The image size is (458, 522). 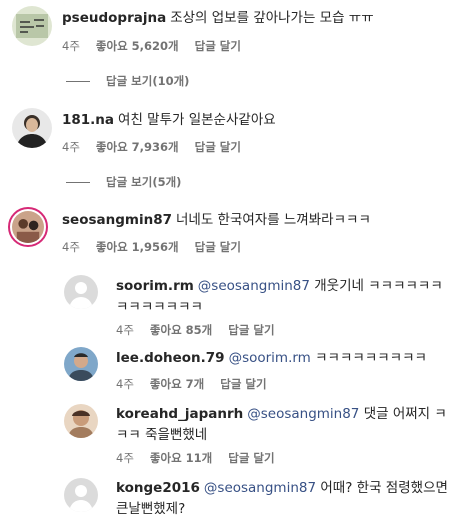 I want to click on comment-meta: 4주 좋아요 7,936개 답글 달기, so click(x=159, y=147).